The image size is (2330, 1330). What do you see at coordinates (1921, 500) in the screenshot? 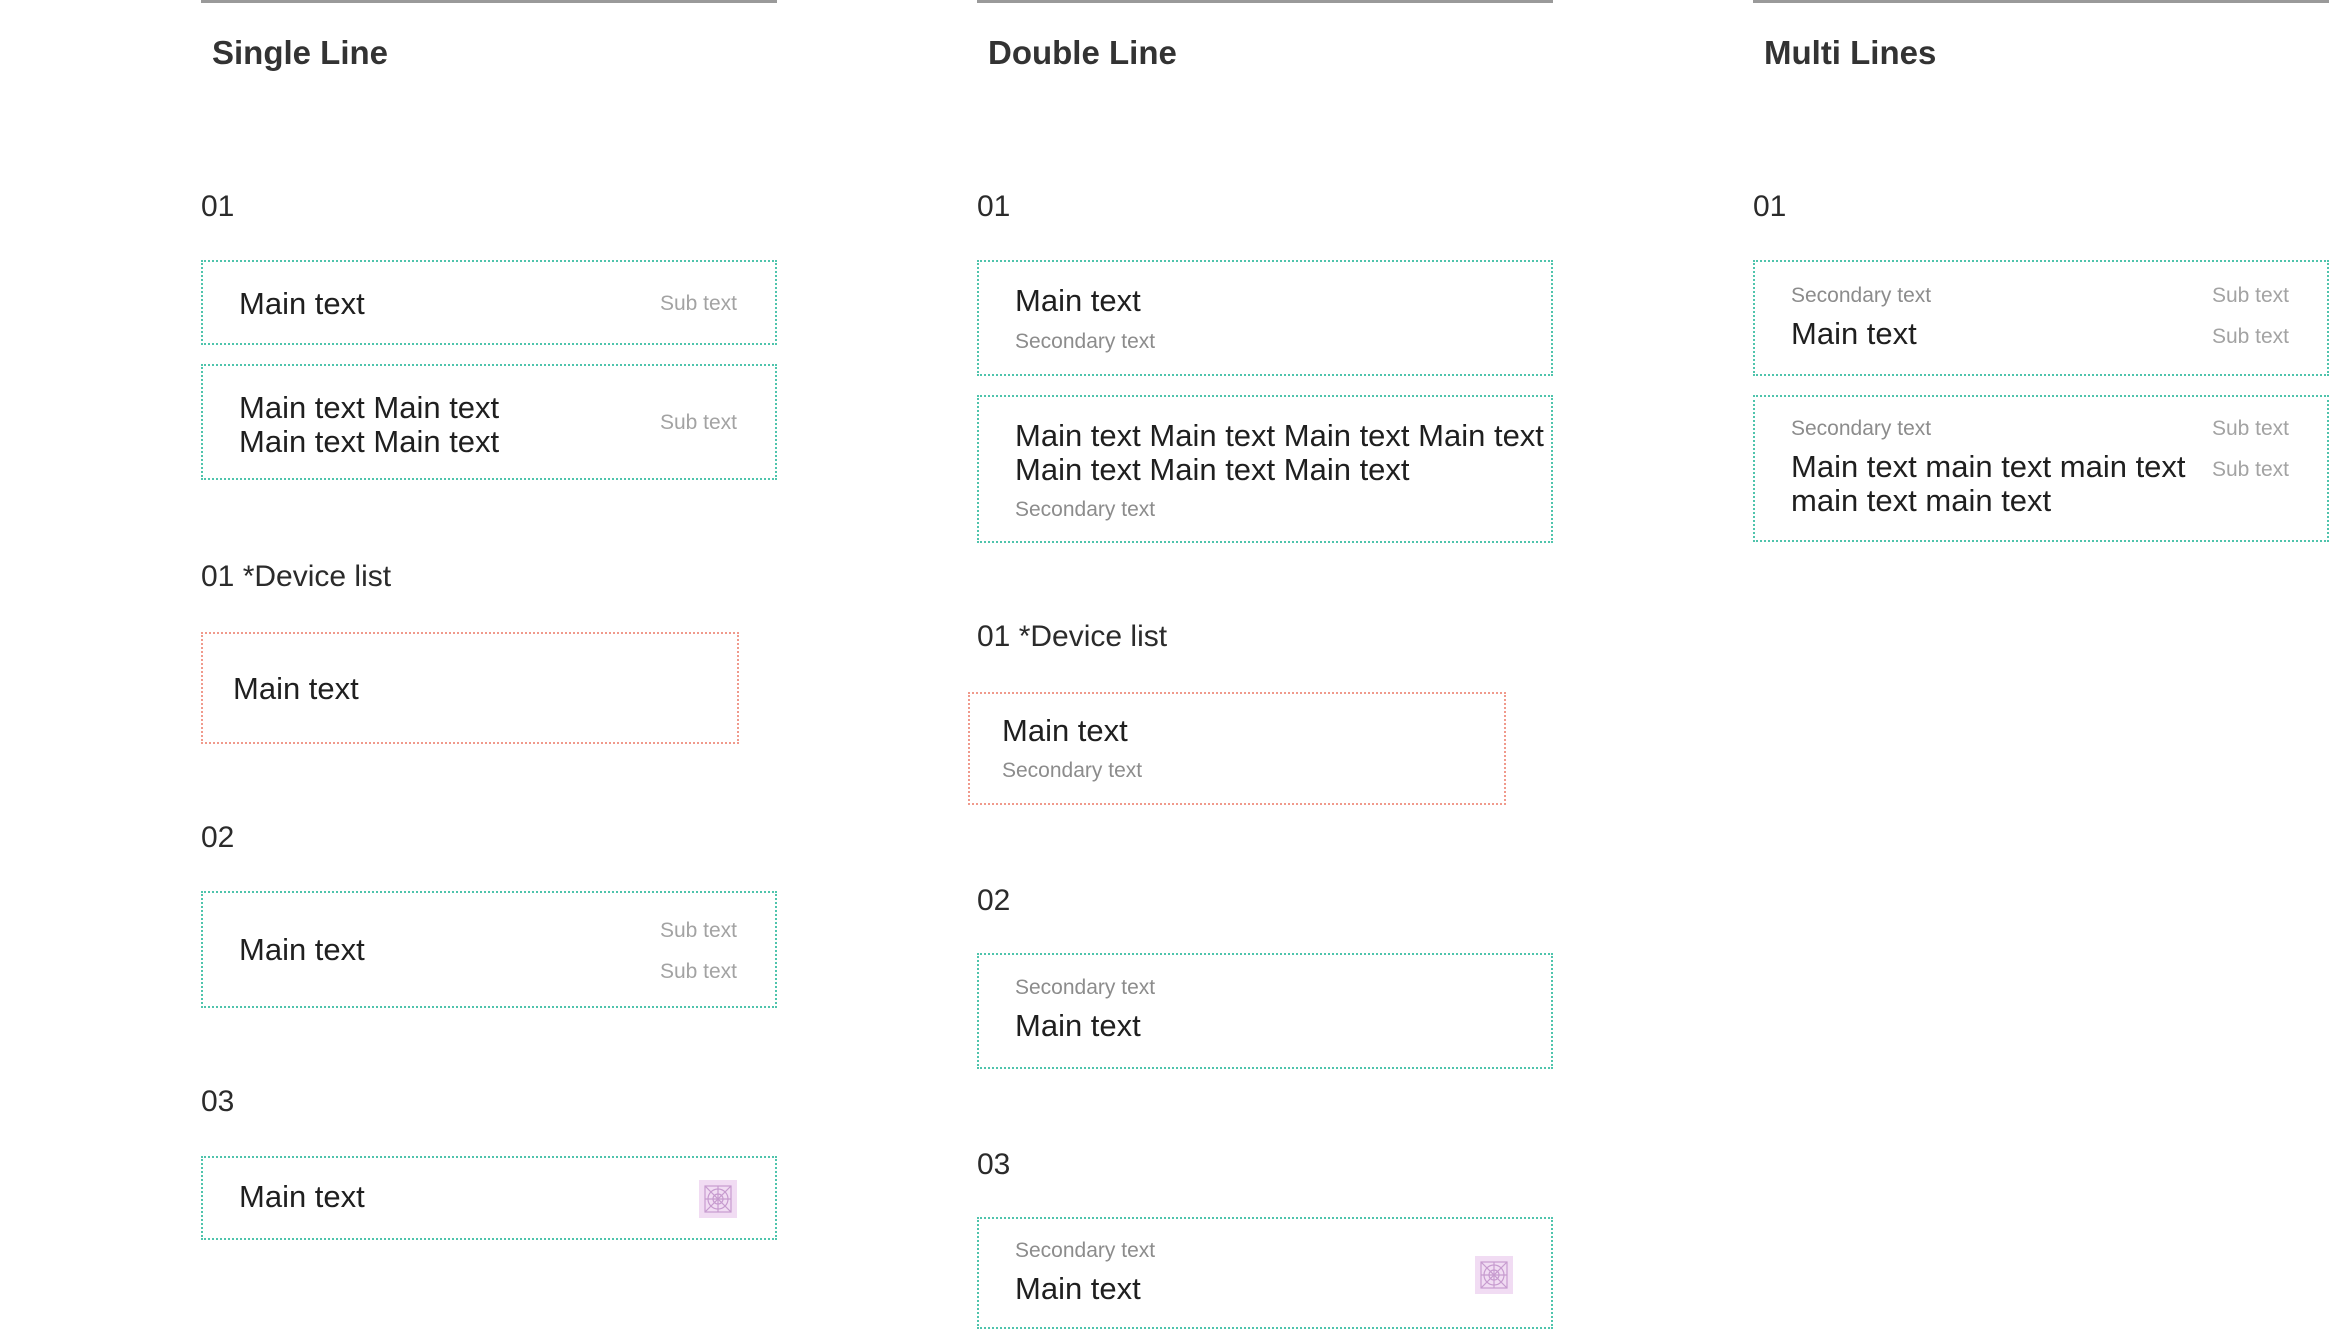
I see `main-text-line-2: main text main text` at bounding box center [1921, 500].